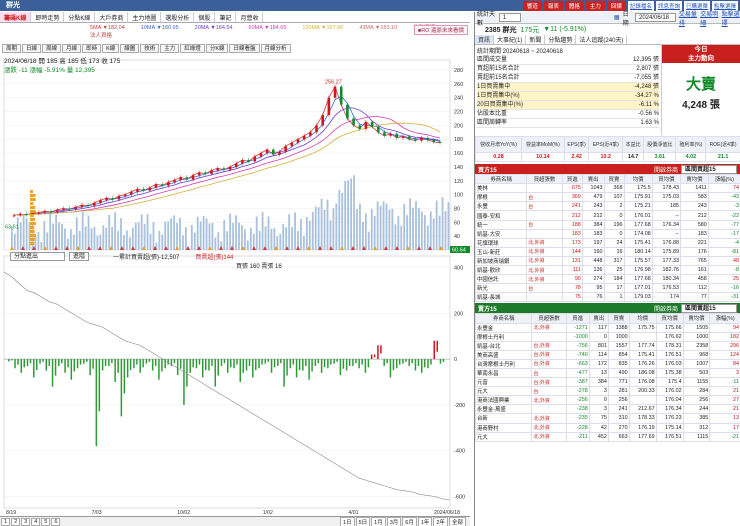 The width and height of the screenshot is (740, 526). I want to click on table-row: 統一台 188 384 196 177.68 176.34 580 -77, so click(607, 224).